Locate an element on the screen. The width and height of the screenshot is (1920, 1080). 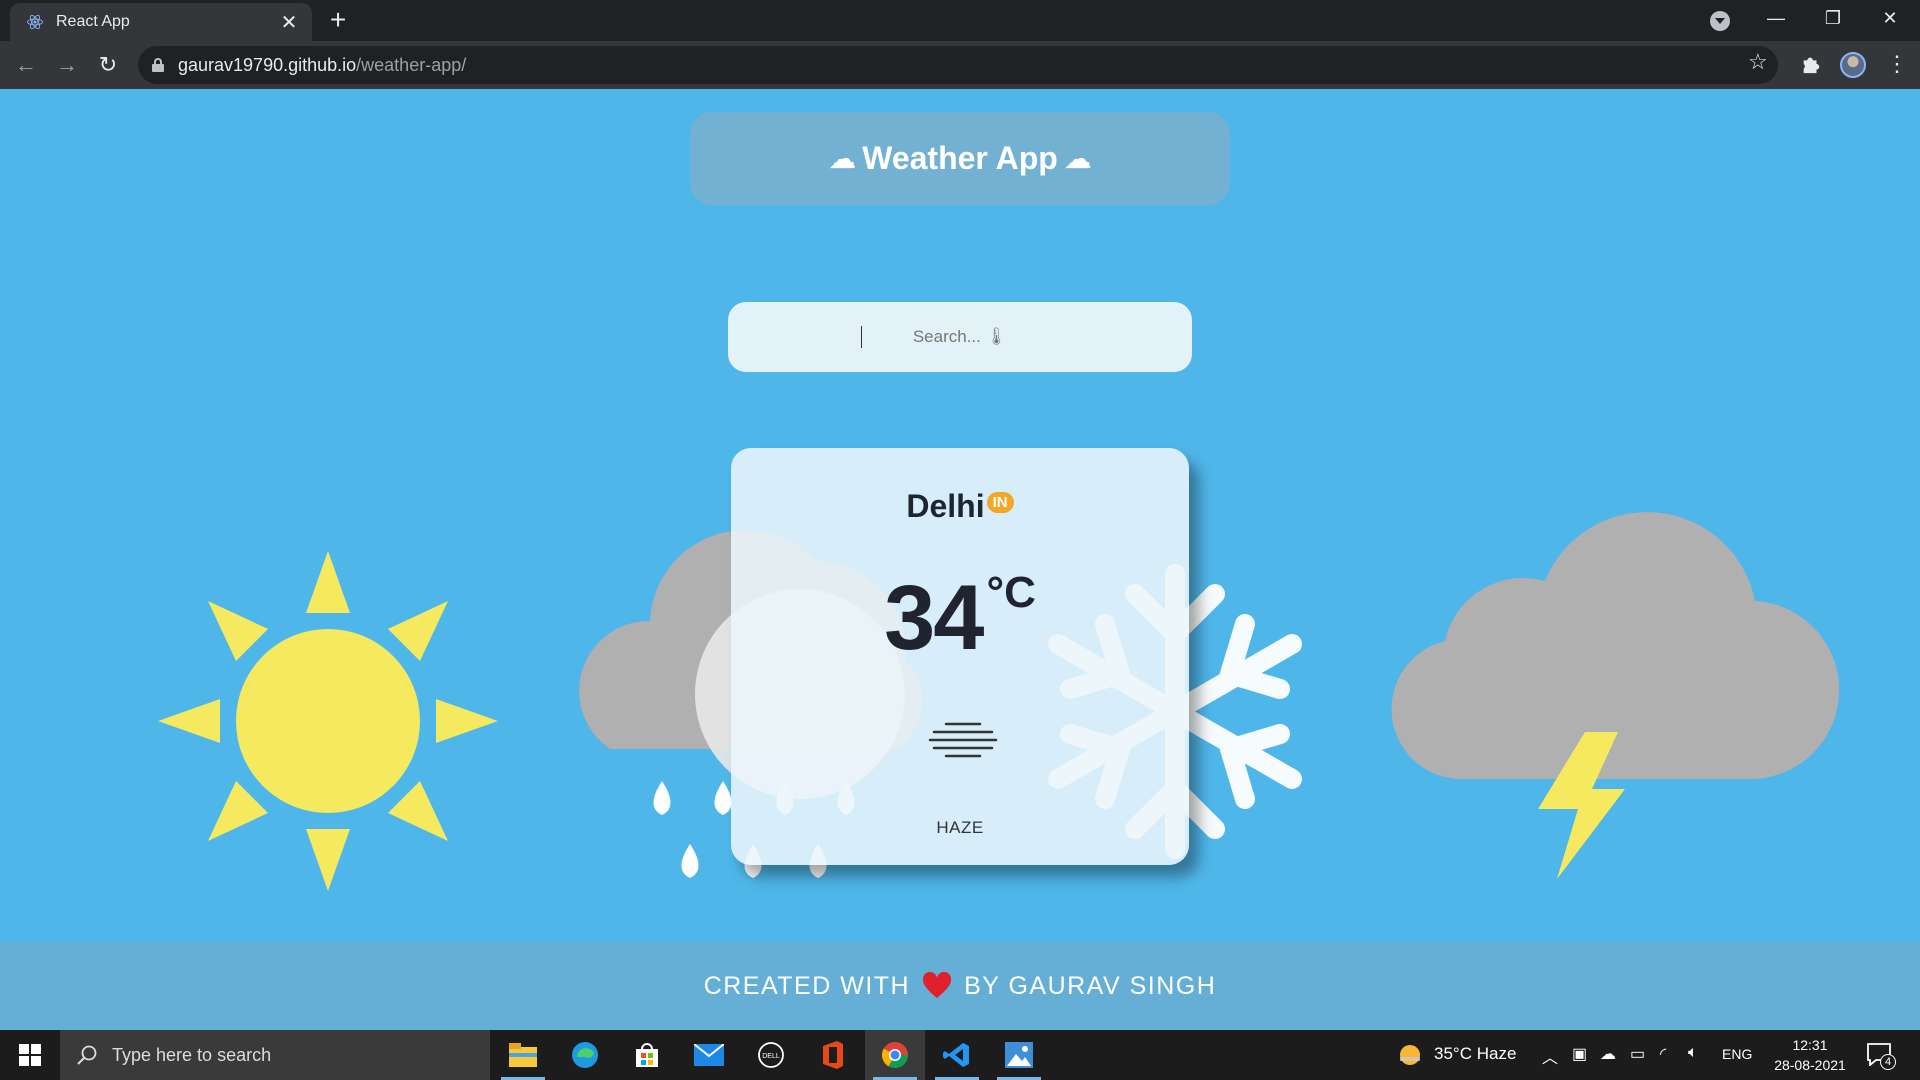
page-title: Weather App is located at coordinates (960, 158).